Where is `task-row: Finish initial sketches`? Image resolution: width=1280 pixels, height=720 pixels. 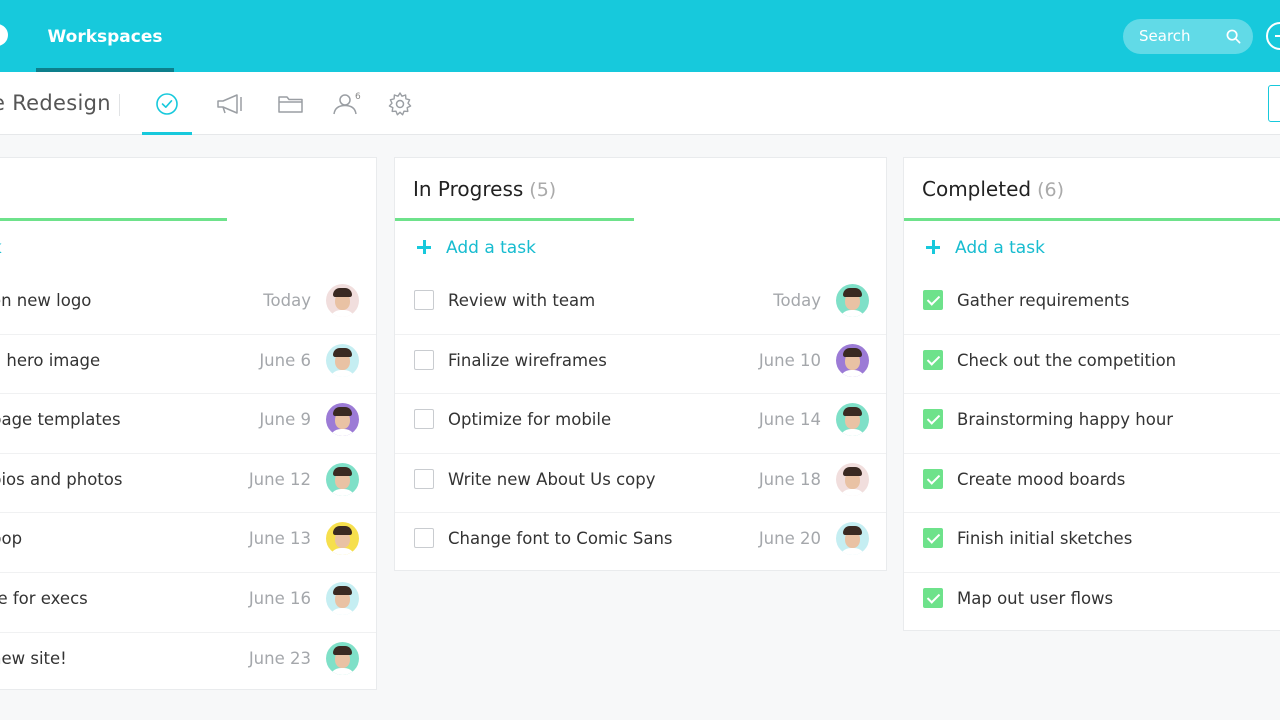
task-row: Finish initial sketches is located at coordinates (1092, 543).